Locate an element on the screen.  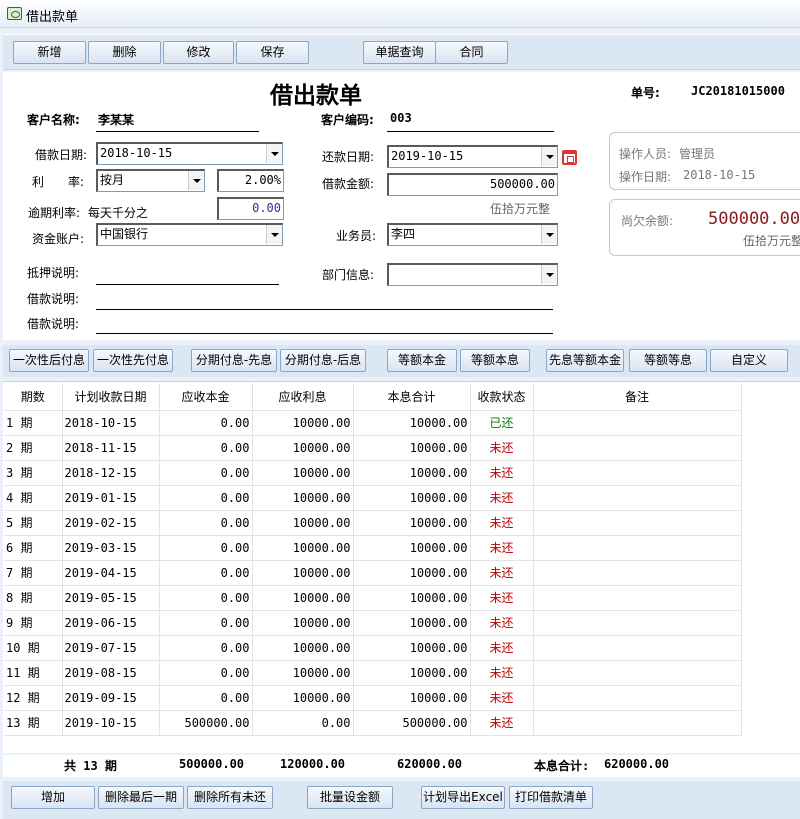
col-date: 计划收款日期 is located at coordinates (111, 397).